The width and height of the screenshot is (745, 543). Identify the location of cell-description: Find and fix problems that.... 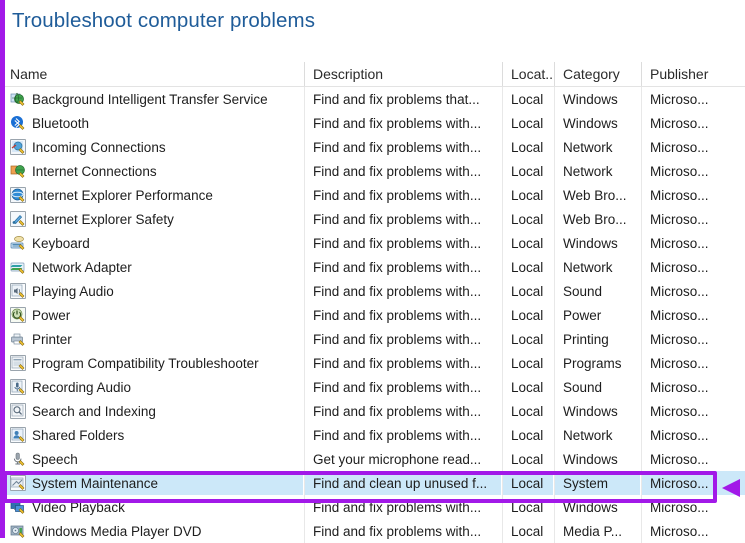
(402, 99).